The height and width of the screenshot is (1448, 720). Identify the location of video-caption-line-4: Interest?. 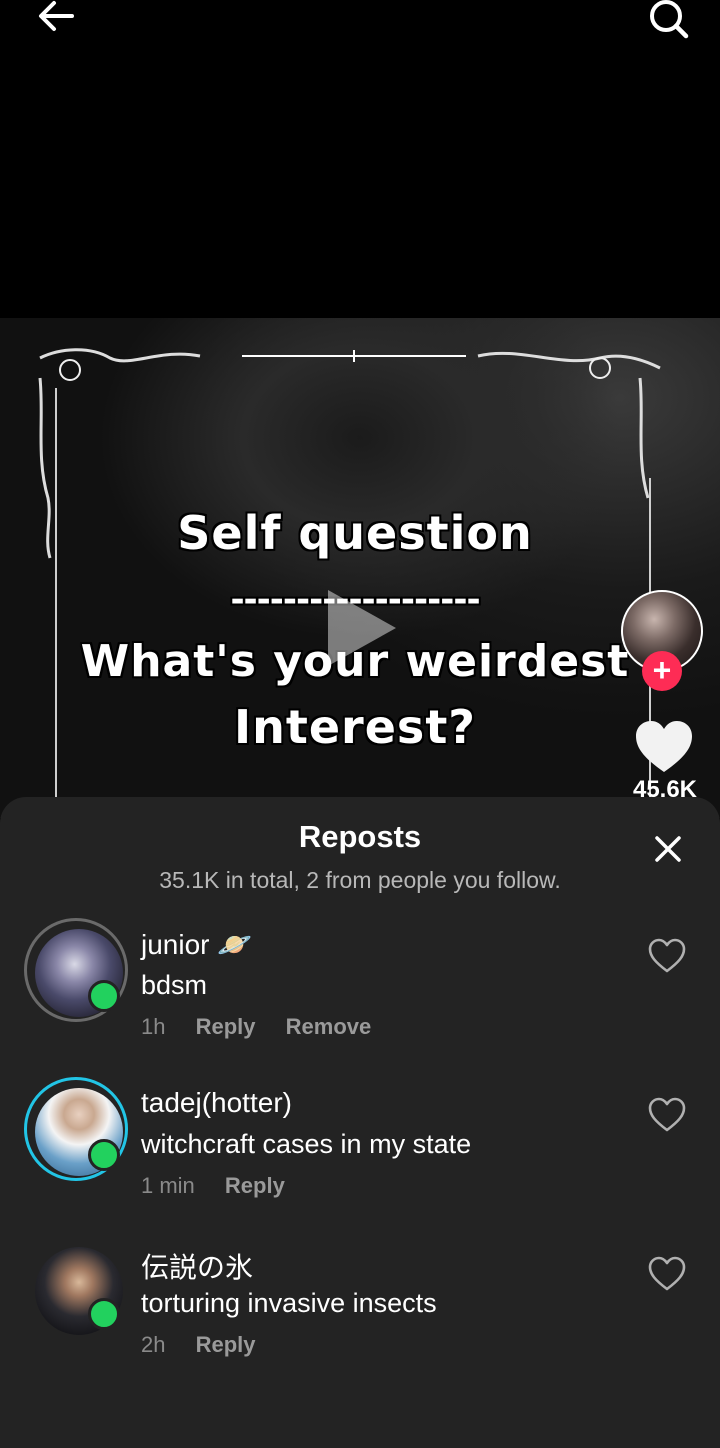
(355, 727).